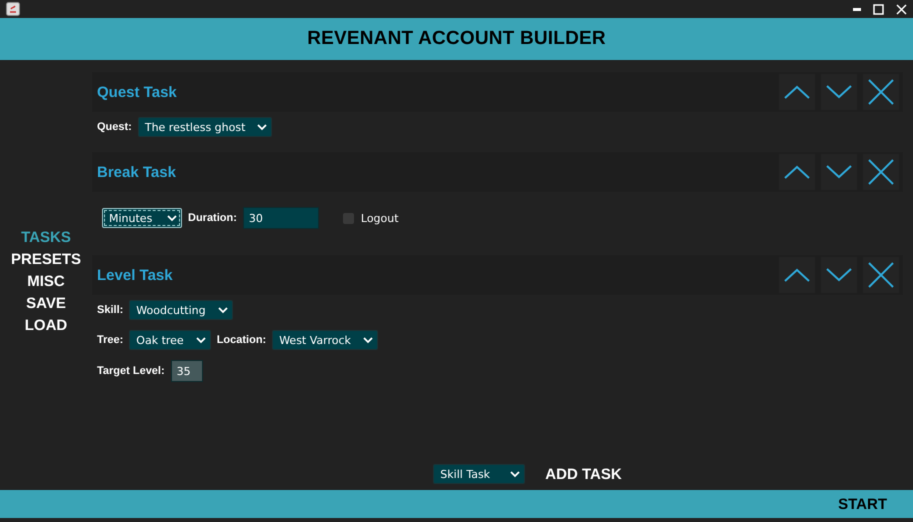 Image resolution: width=913 pixels, height=522 pixels. What do you see at coordinates (46, 281) in the screenshot?
I see `sidebar-item: MISC` at bounding box center [46, 281].